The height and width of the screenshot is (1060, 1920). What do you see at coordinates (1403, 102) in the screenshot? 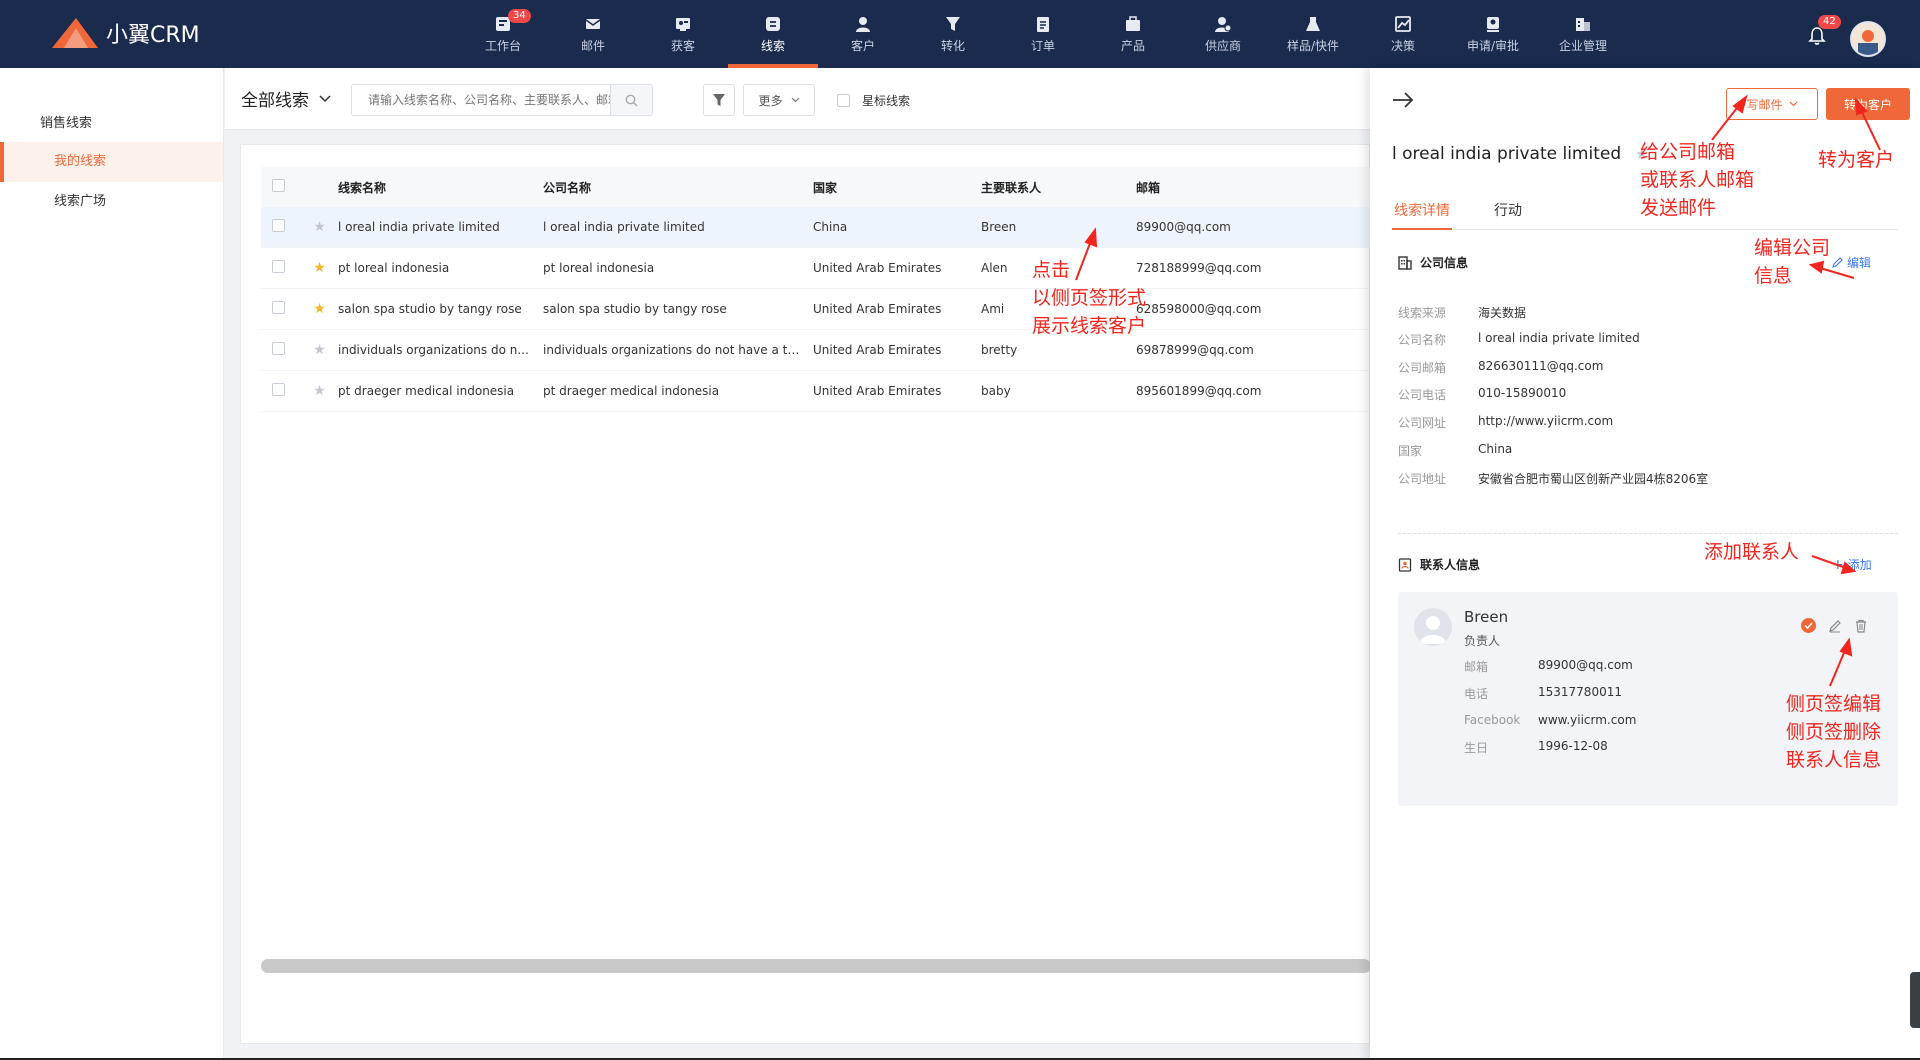
I see `close-drawer-button` at bounding box center [1403, 102].